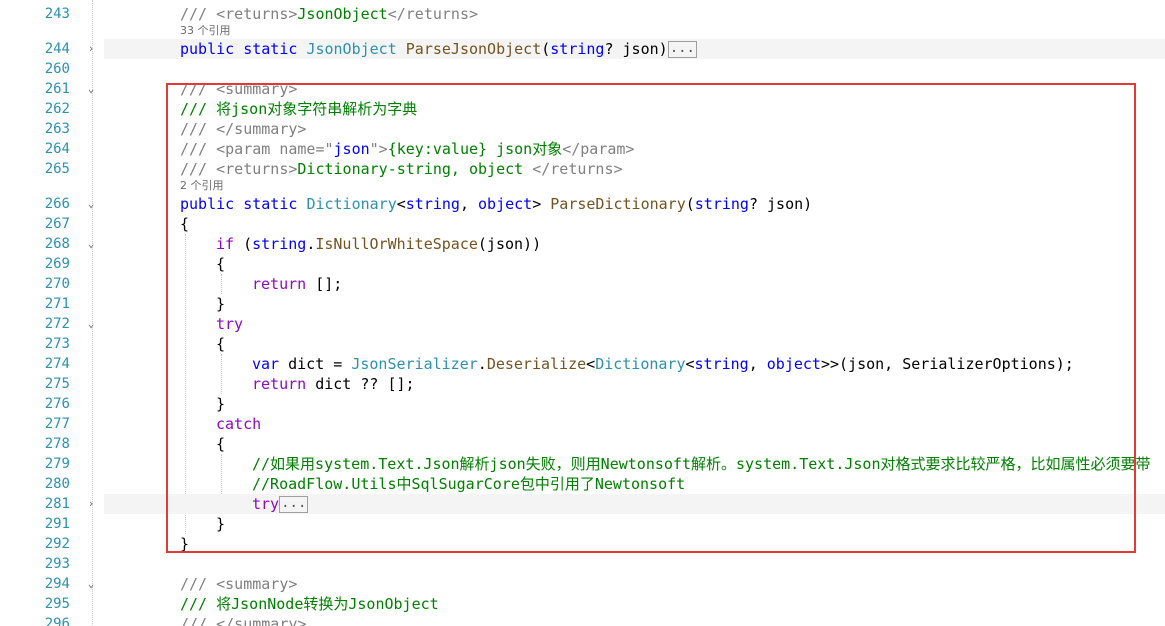 This screenshot has height=626, width=1165. Describe the element at coordinates (582, 14) in the screenshot. I see `code-line: 243 /// <returns>JsonObject</returns>` at that location.